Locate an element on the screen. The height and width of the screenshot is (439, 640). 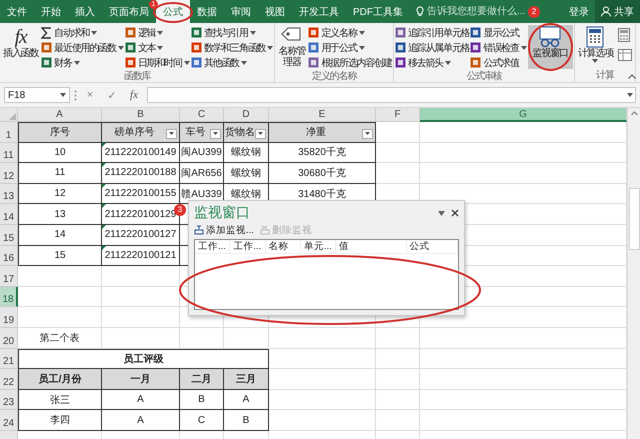
name-box: F18 is located at coordinates (37, 95).